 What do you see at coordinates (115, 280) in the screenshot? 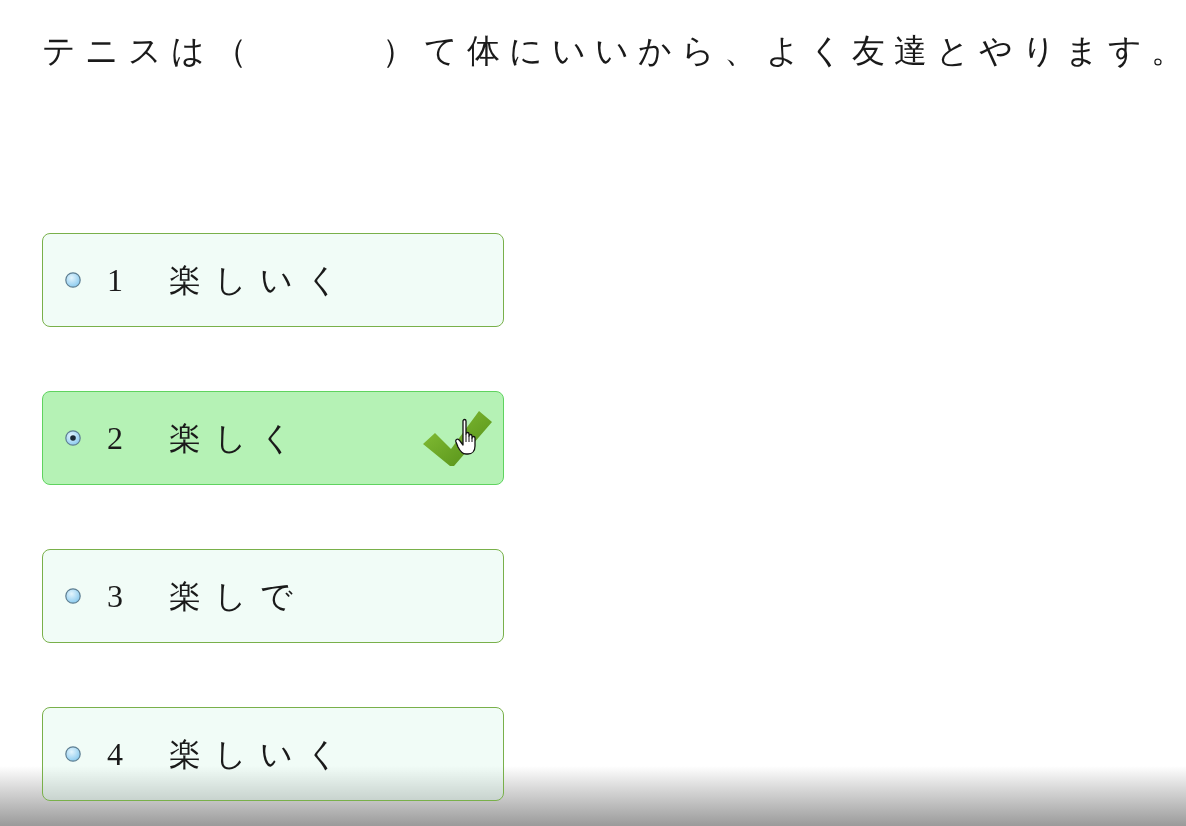
I see `option-number: 1` at bounding box center [115, 280].